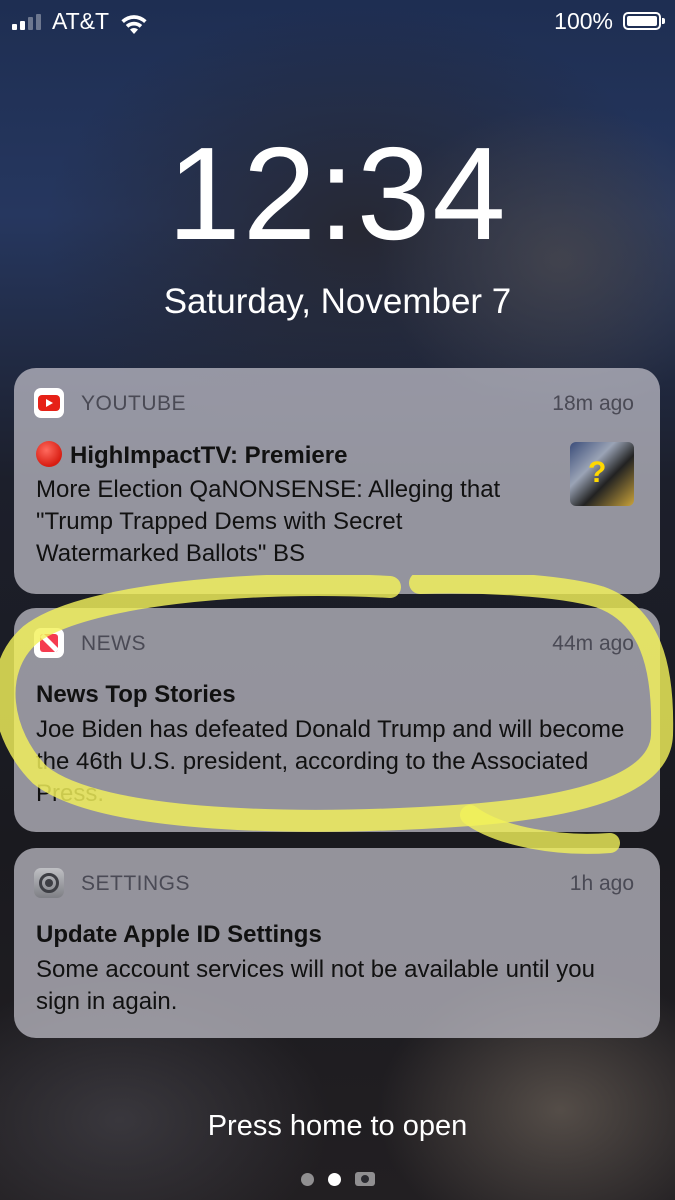 This screenshot has width=675, height=1200. What do you see at coordinates (602, 474) in the screenshot?
I see `video-thumbnail: ?` at bounding box center [602, 474].